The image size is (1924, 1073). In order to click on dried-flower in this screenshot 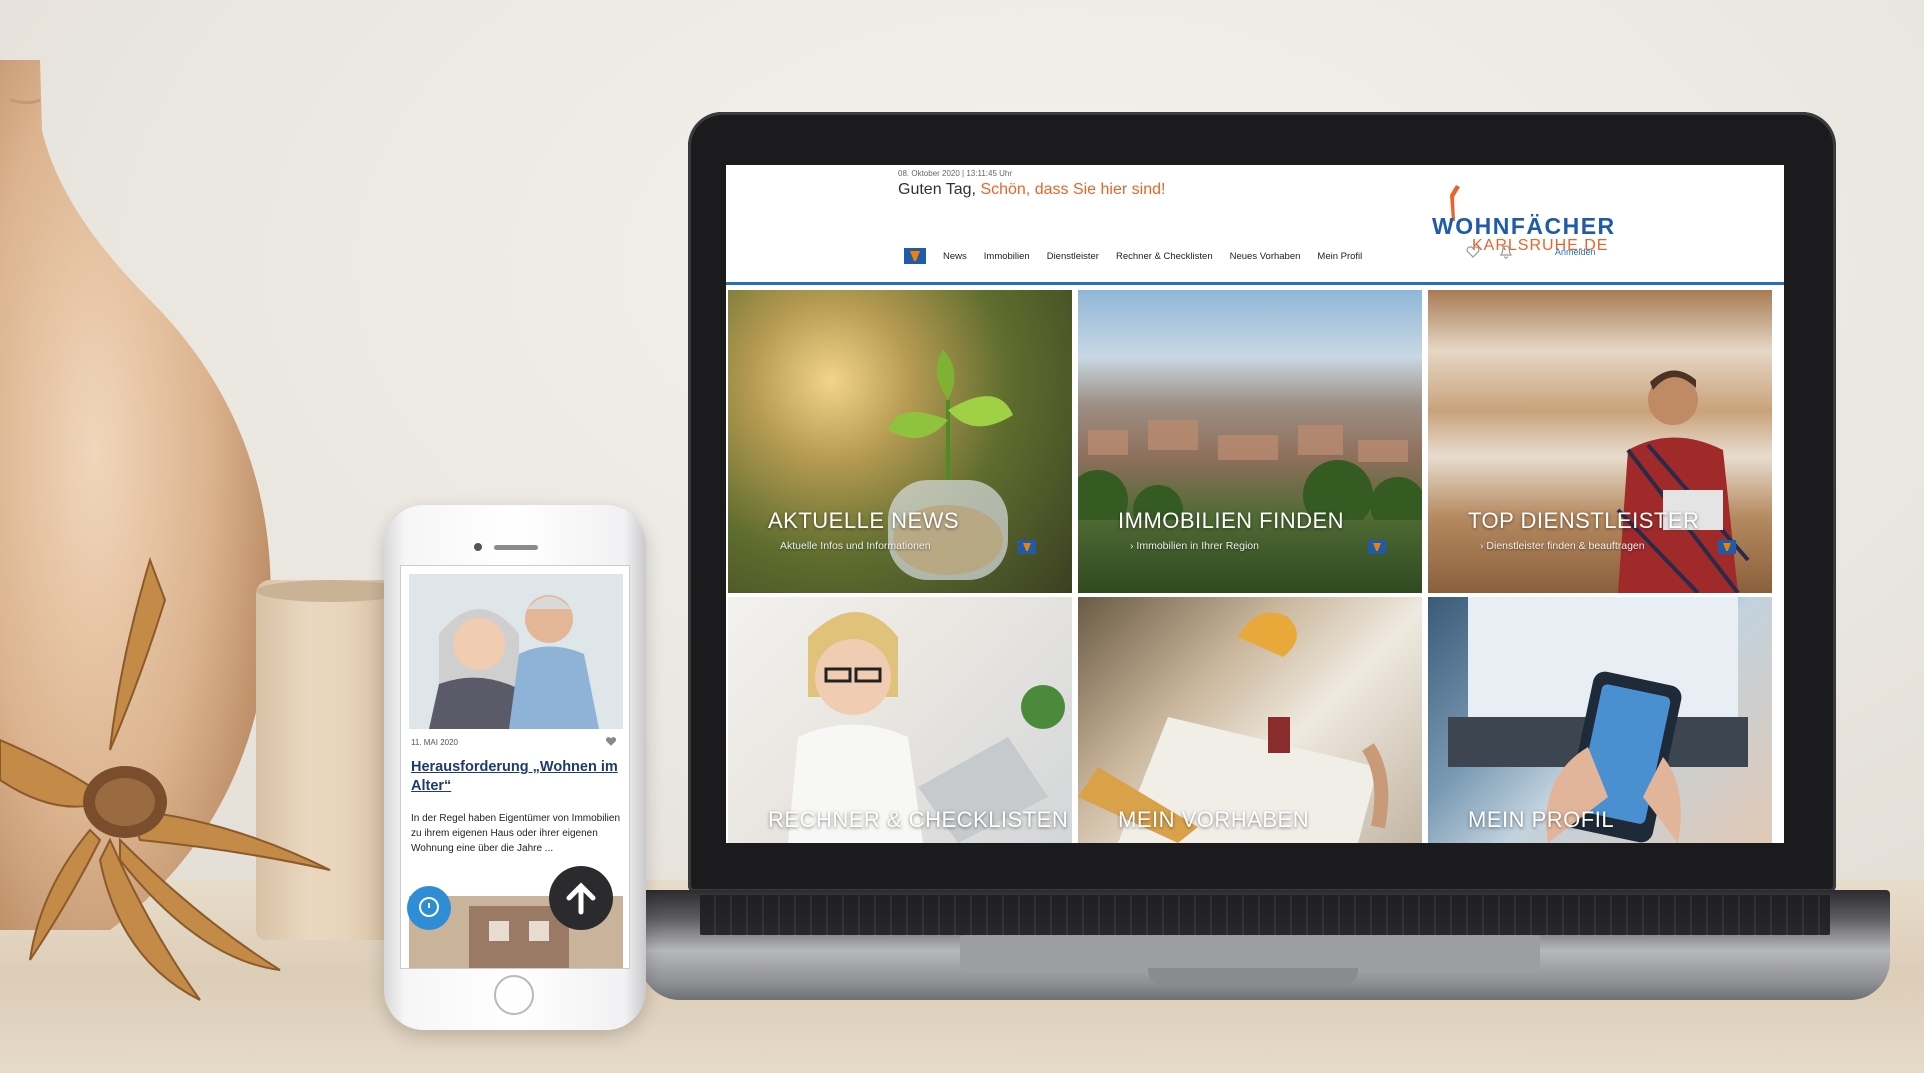, I will do `click(165, 778)`.